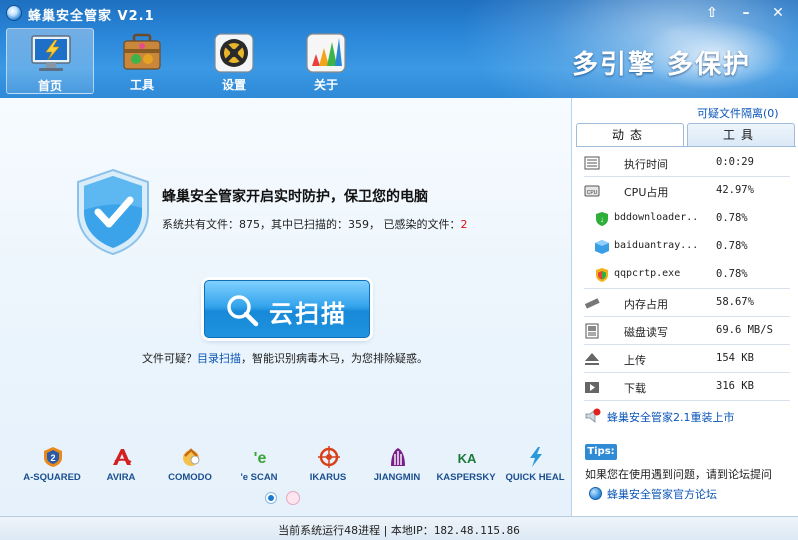 This screenshot has height=540, width=798. What do you see at coordinates (686, 163) in the screenshot?
I see `row-run-time: 执行时间 0:0:29` at bounding box center [686, 163].